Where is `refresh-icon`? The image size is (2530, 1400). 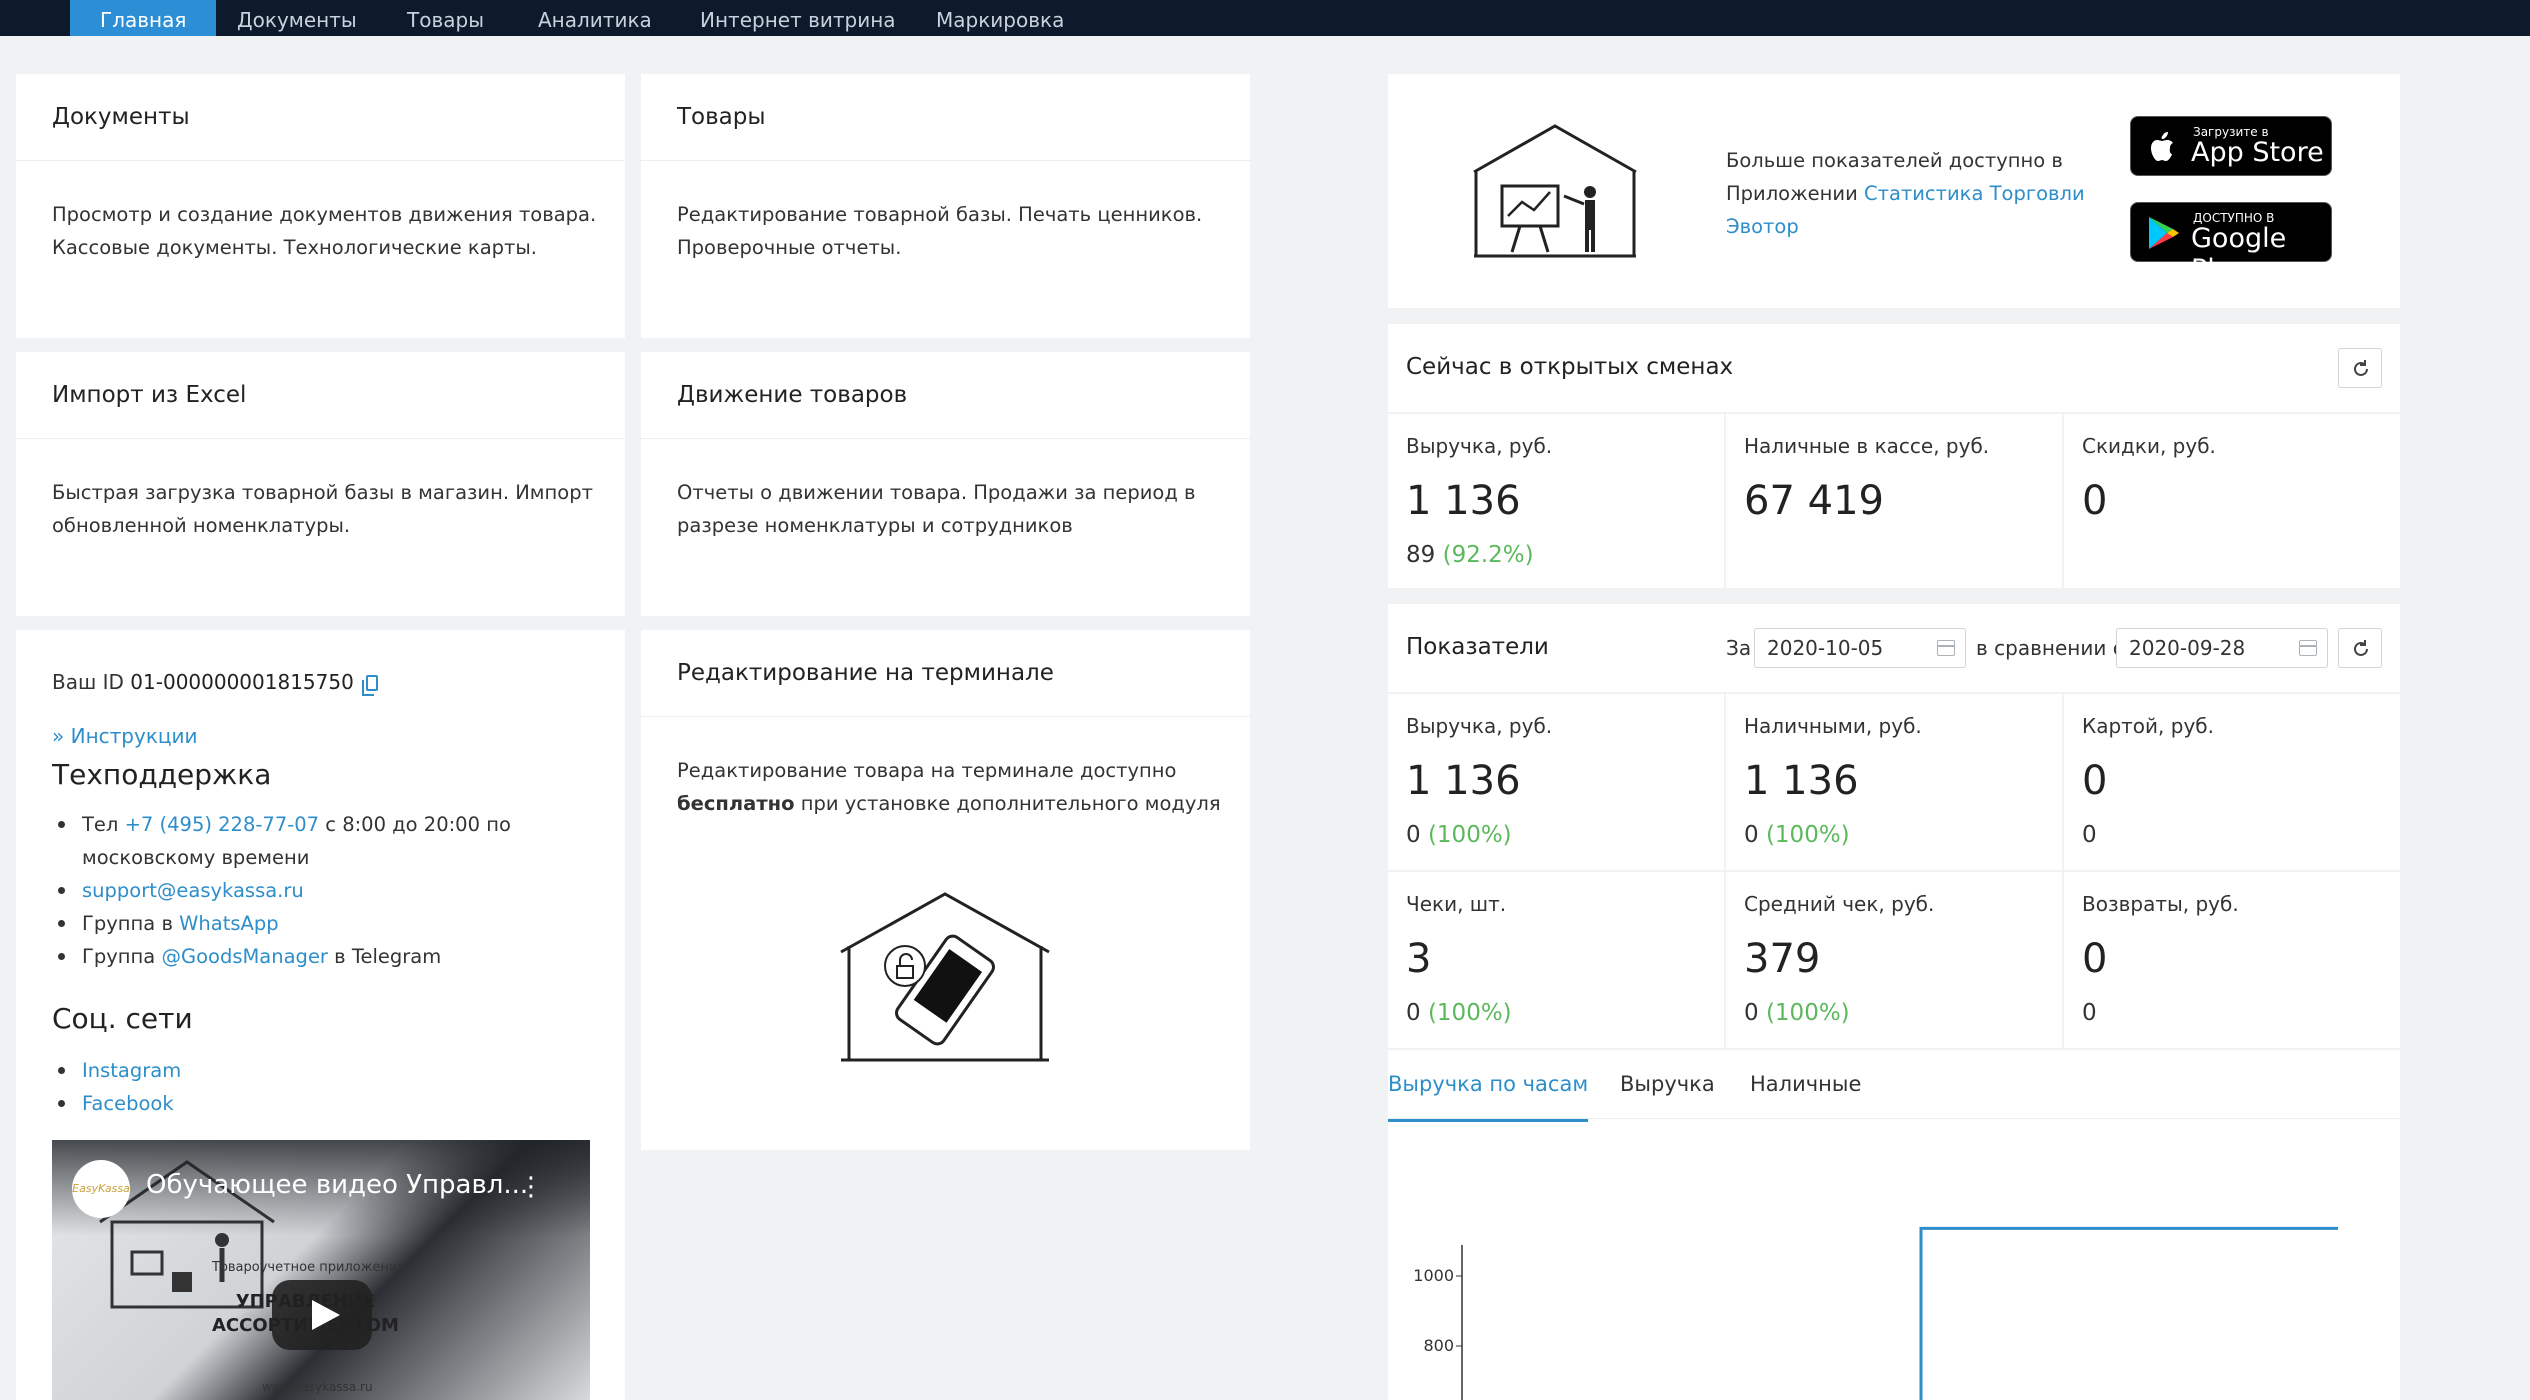 refresh-icon is located at coordinates (2361, 368).